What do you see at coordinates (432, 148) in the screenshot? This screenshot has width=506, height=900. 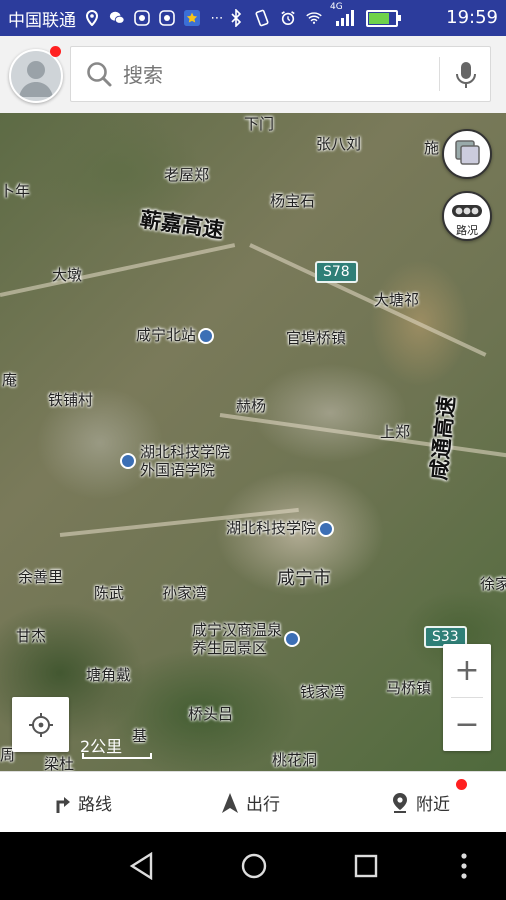 I see `map-label: 施` at bounding box center [432, 148].